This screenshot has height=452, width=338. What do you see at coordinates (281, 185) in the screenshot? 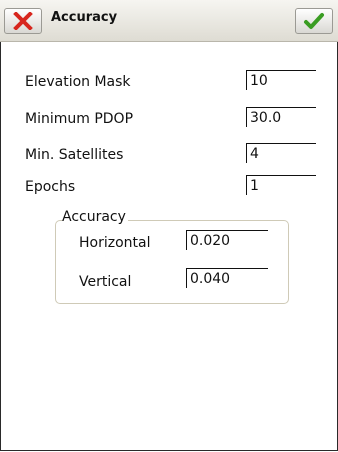
I see `epochs-input: 1` at bounding box center [281, 185].